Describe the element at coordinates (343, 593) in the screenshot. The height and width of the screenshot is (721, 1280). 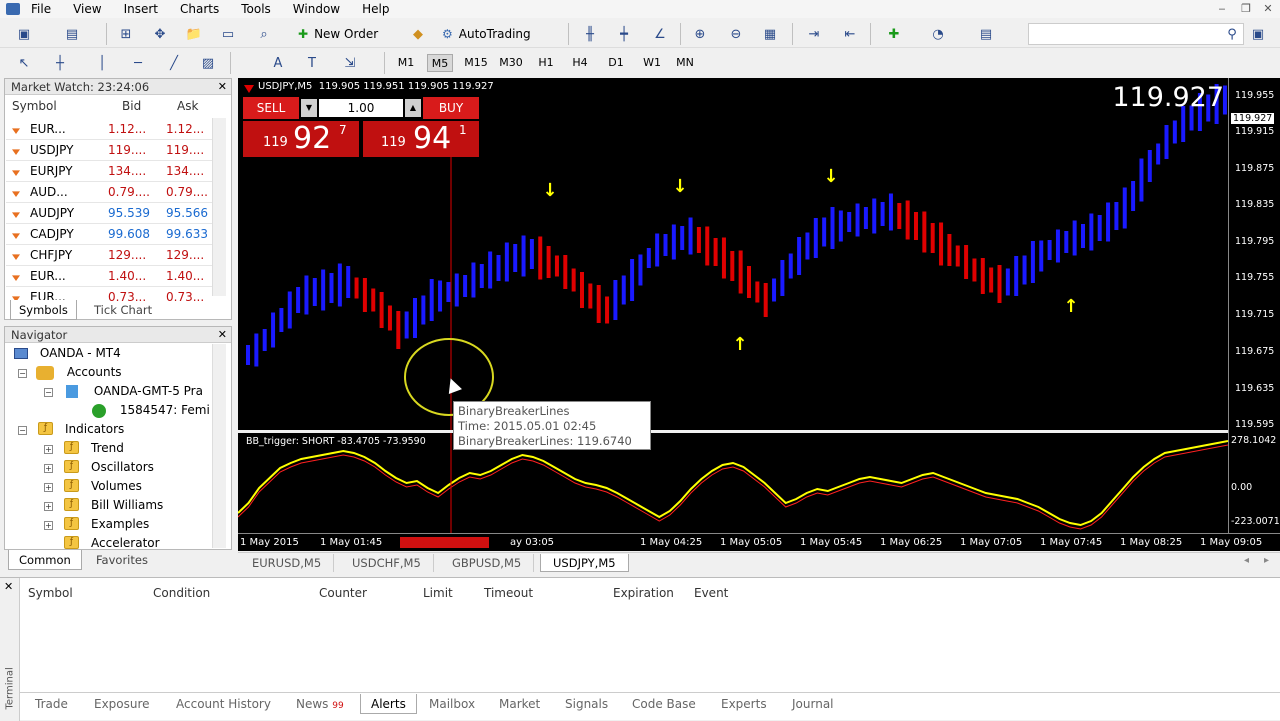
I see `column-counter: Counter` at that location.